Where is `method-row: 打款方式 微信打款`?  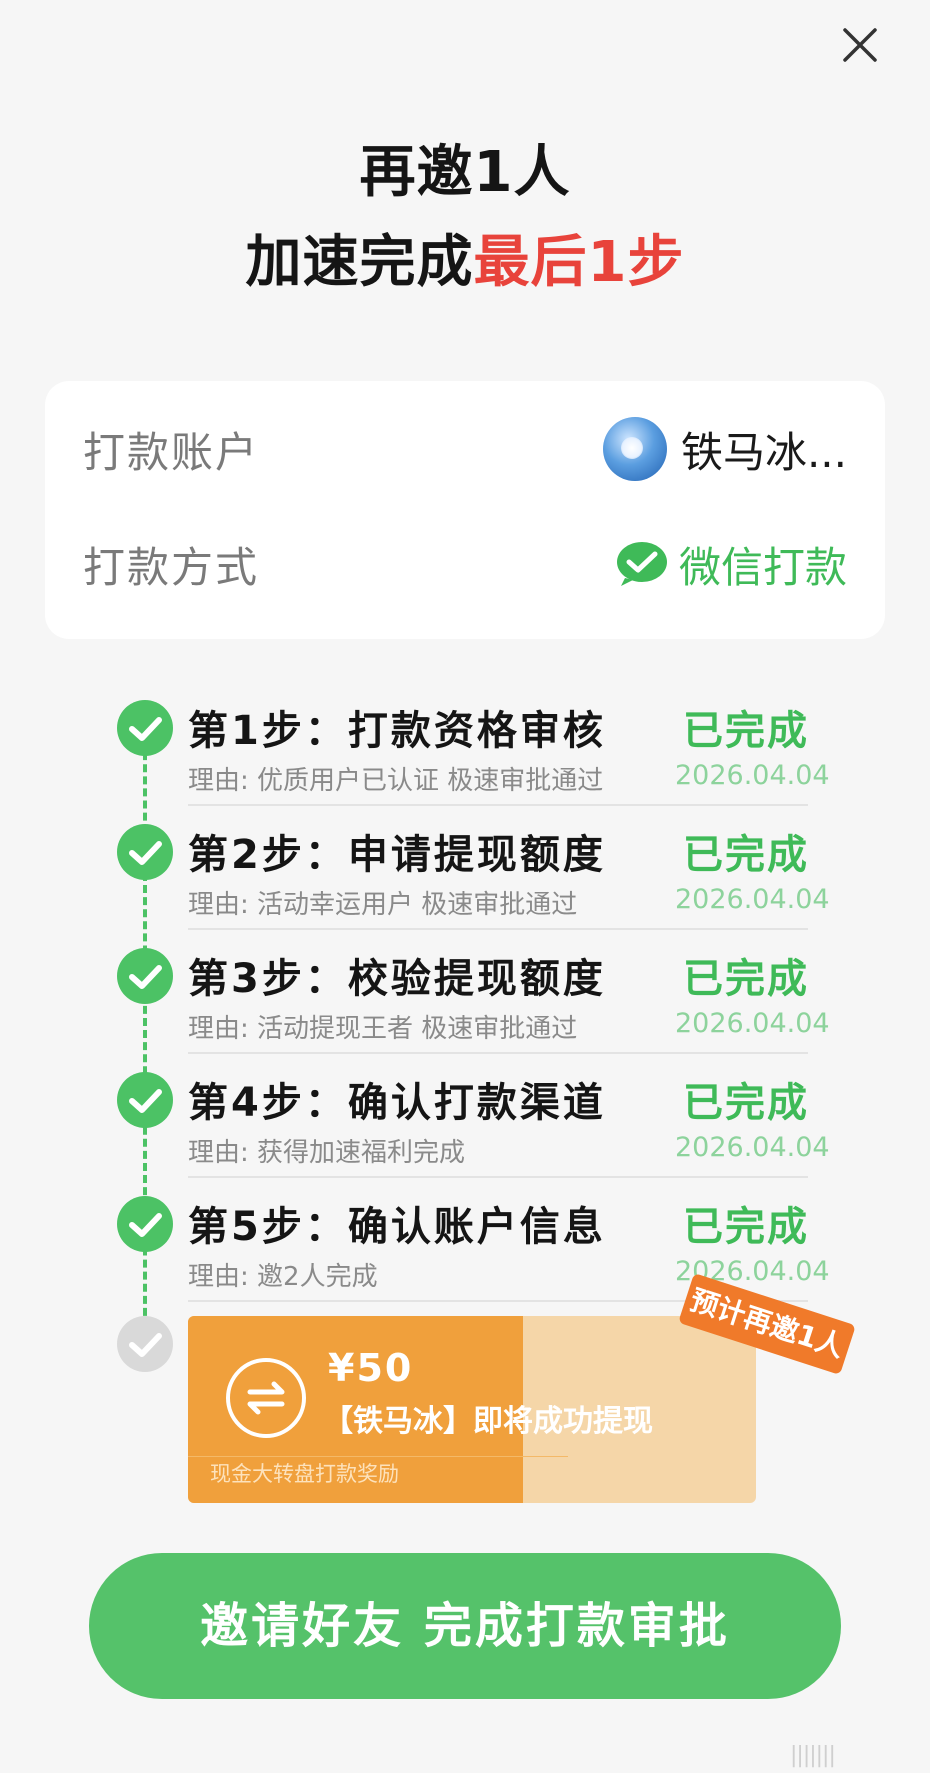
method-row: 打款方式 微信打款 is located at coordinates (465, 564).